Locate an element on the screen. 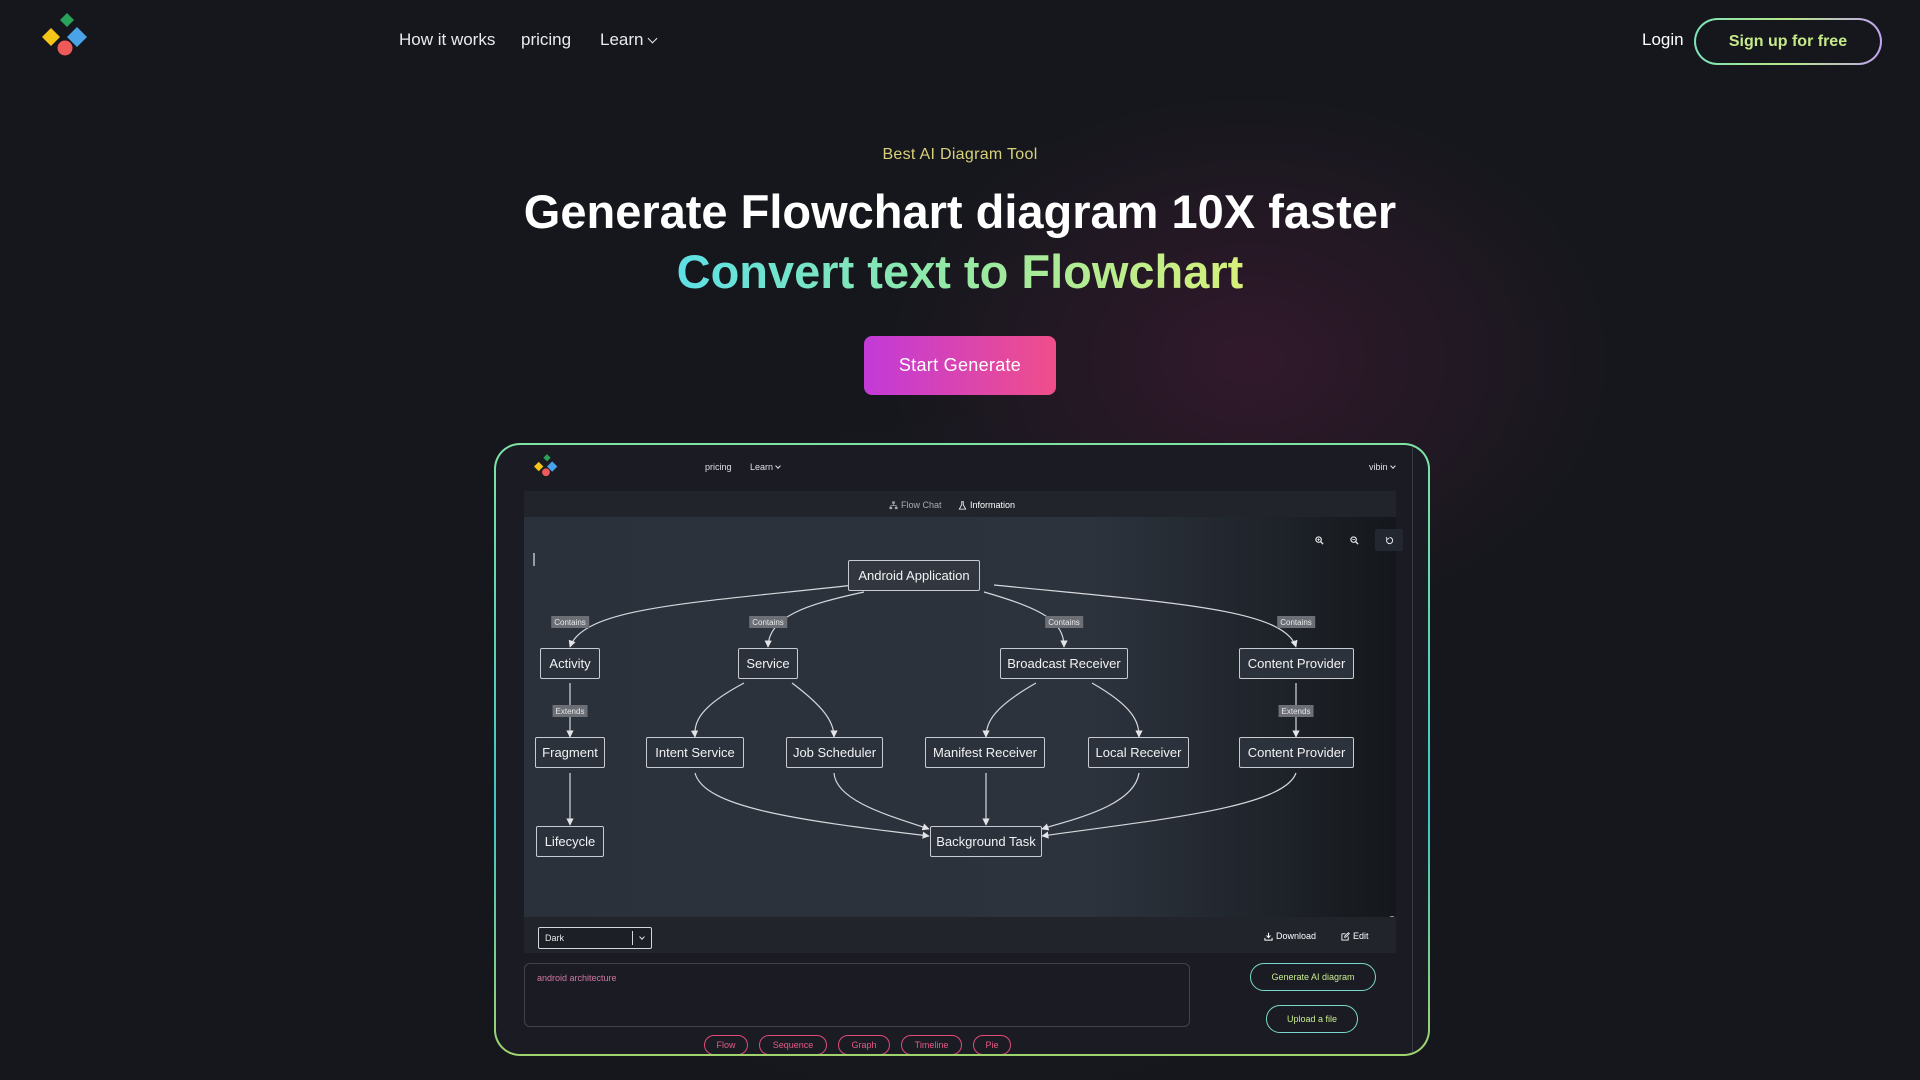 The width and height of the screenshot is (1920, 1080). edit-button: Edit is located at coordinates (1355, 936).